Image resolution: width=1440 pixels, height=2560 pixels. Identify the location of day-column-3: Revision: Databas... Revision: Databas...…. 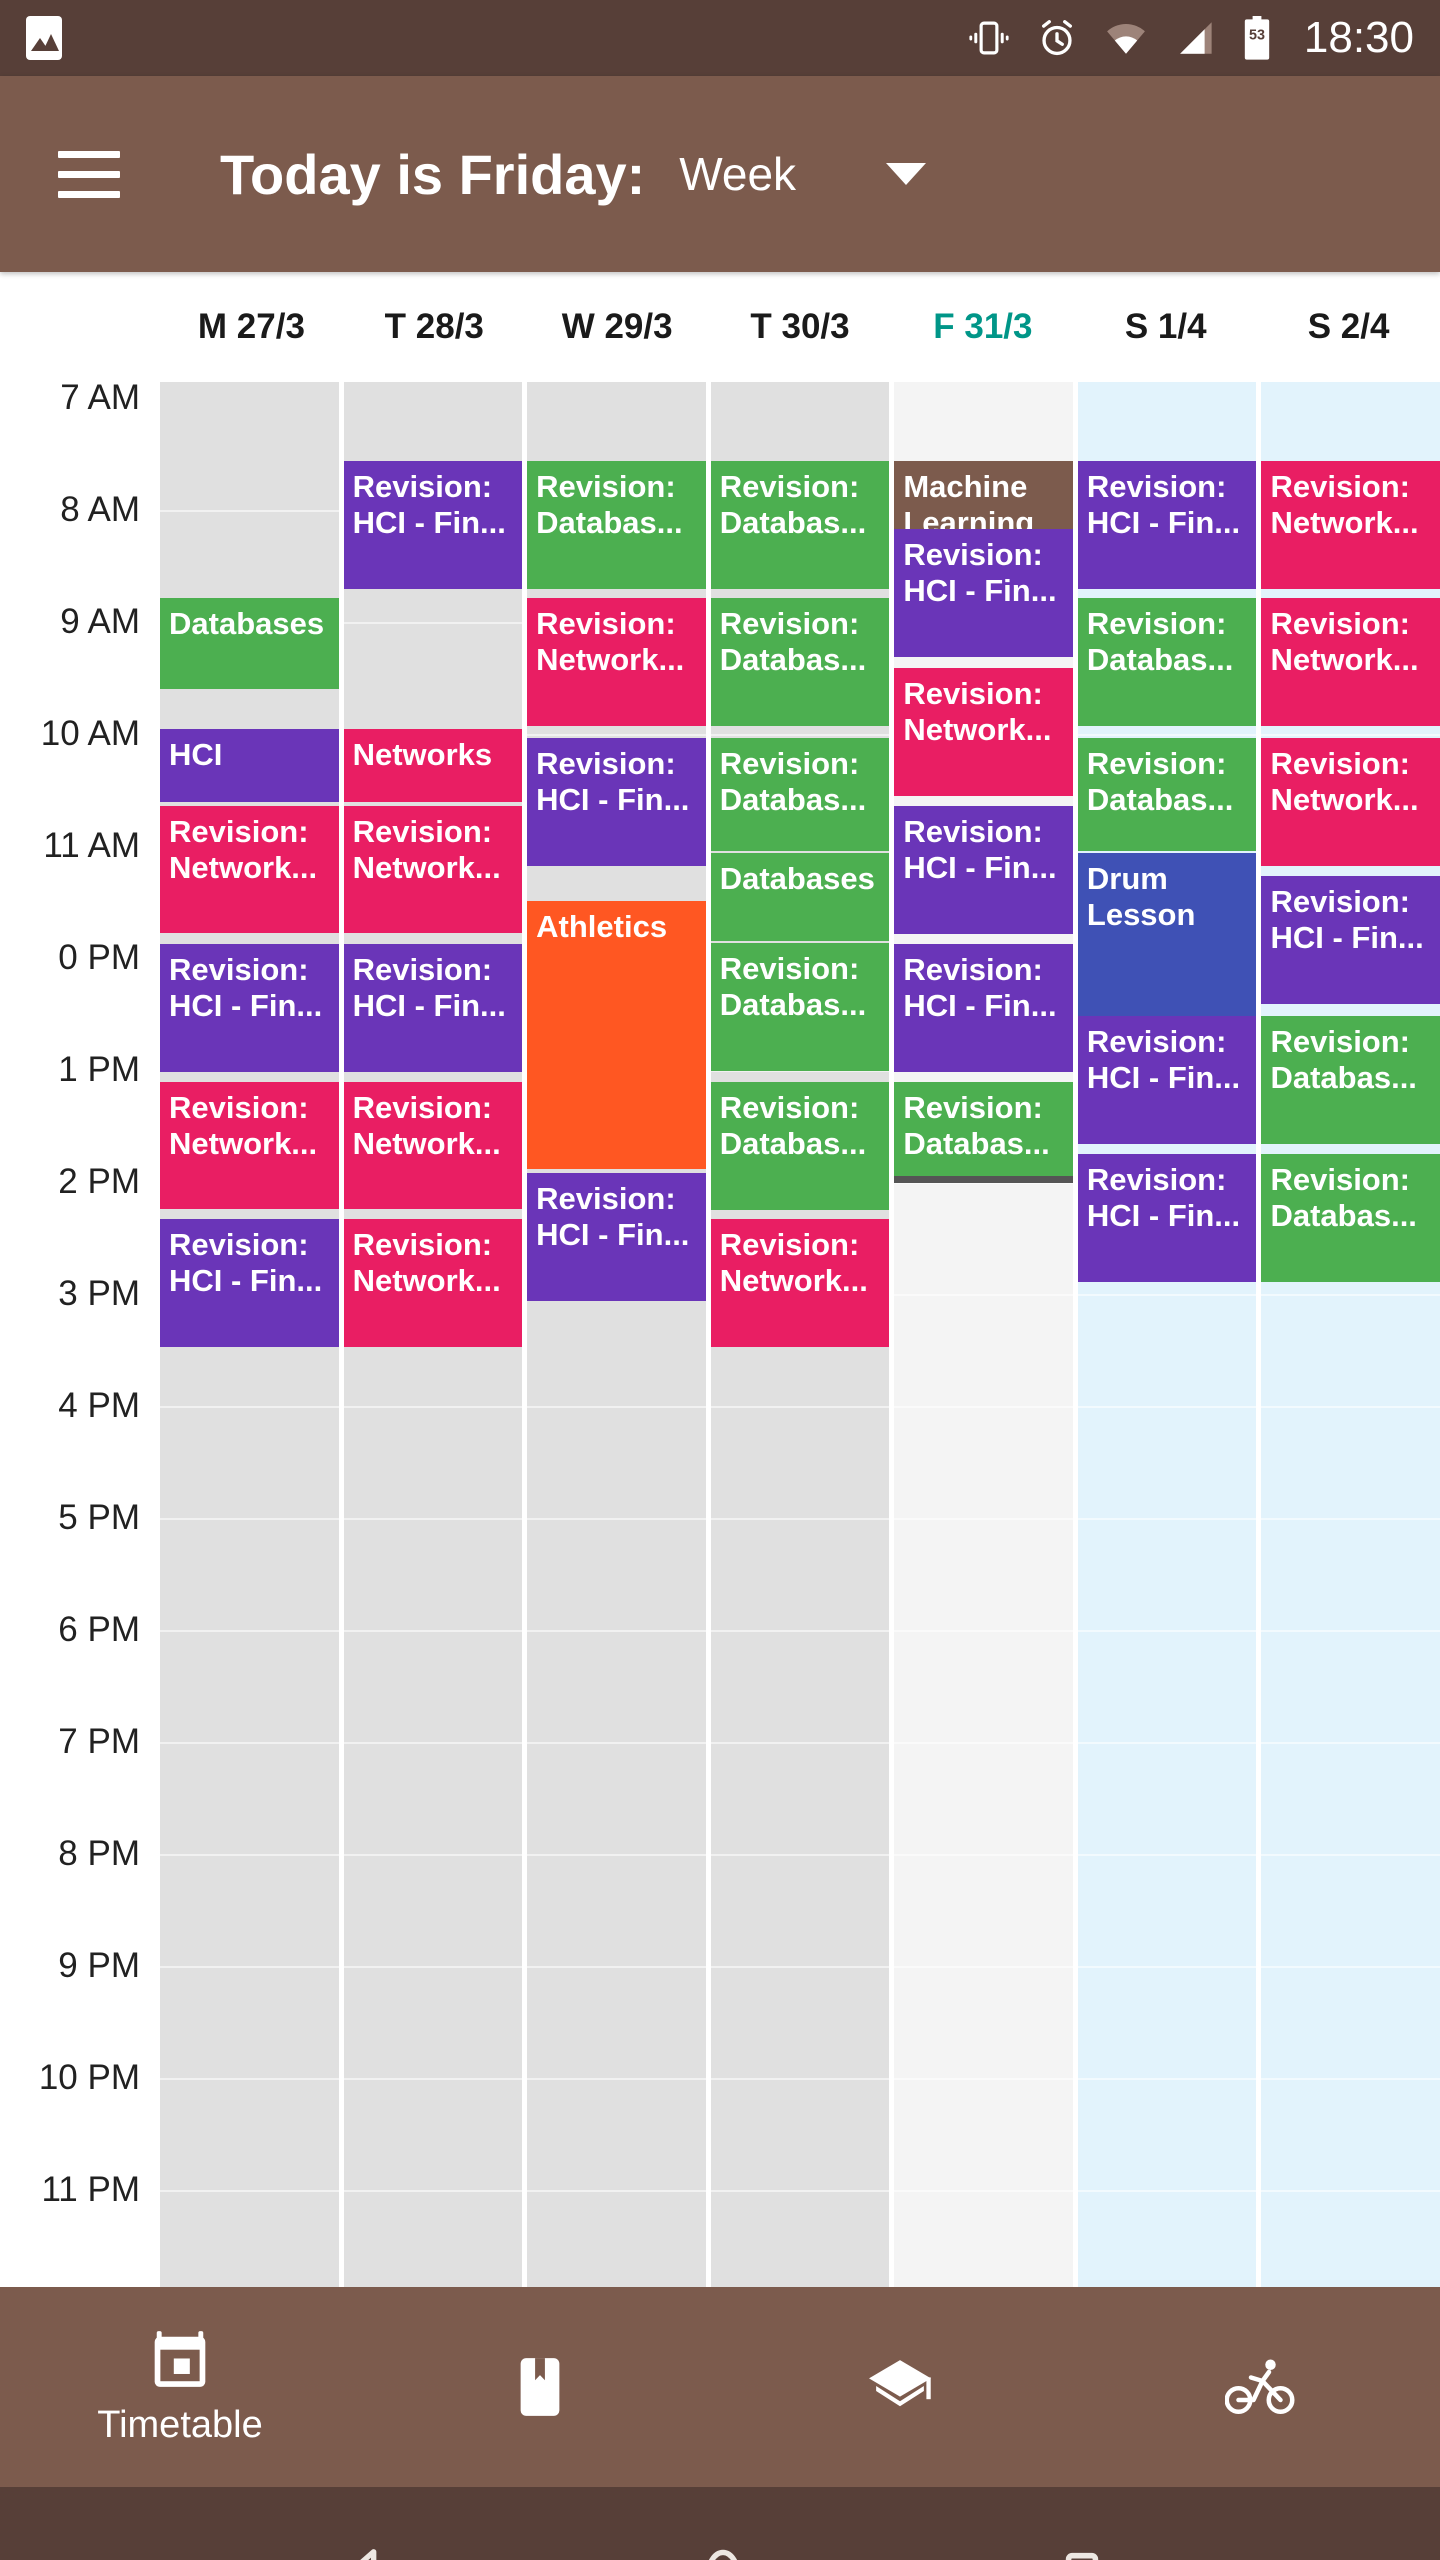
(800, 1334).